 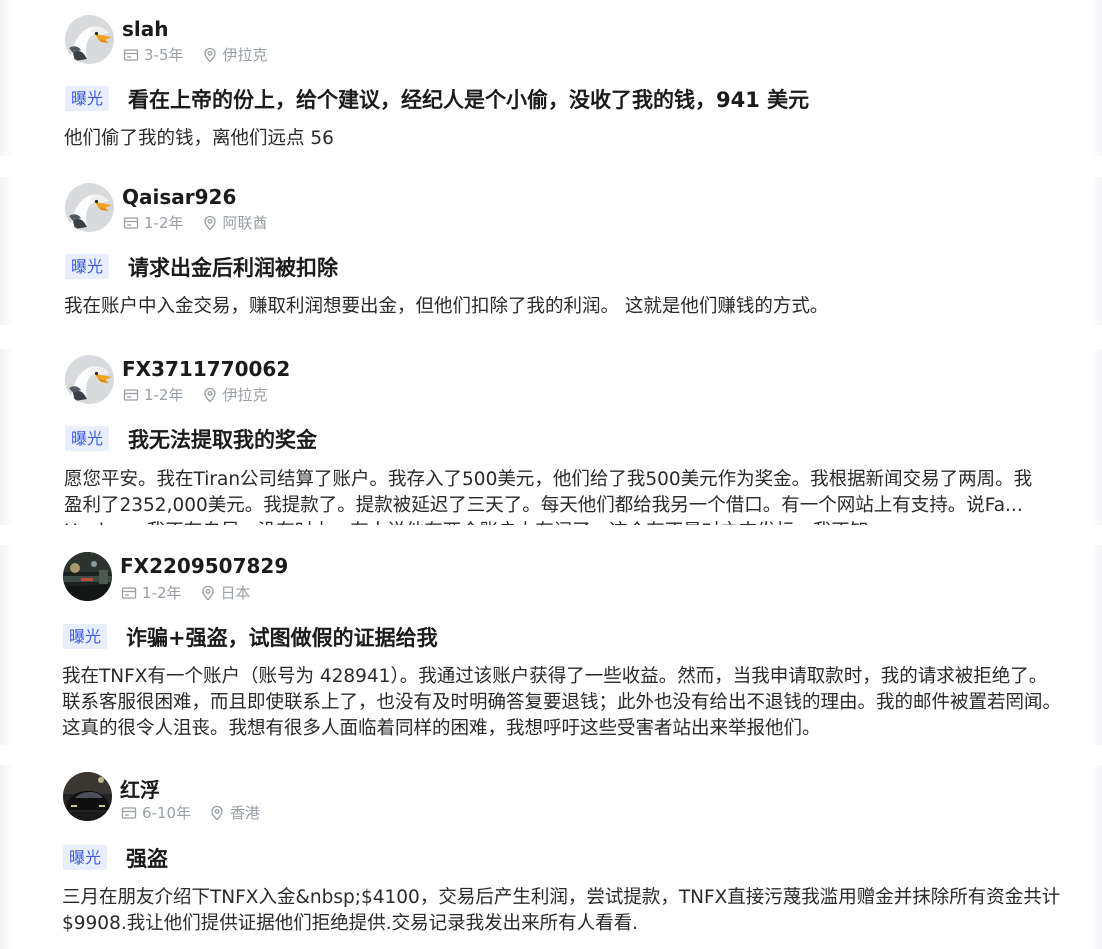 I want to click on user-meta: 6-10年 香港, so click(x=190, y=812).